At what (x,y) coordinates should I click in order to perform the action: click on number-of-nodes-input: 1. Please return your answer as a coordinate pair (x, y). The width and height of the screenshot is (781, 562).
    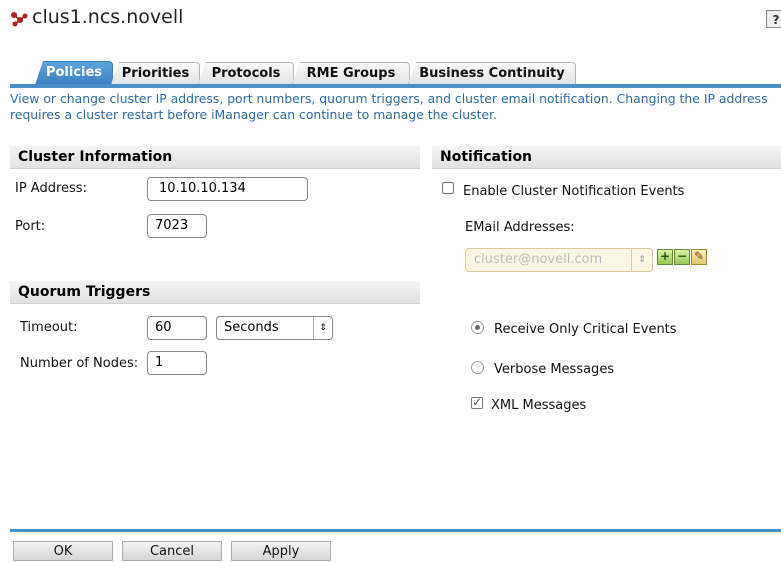
    Looking at the image, I should click on (177, 363).